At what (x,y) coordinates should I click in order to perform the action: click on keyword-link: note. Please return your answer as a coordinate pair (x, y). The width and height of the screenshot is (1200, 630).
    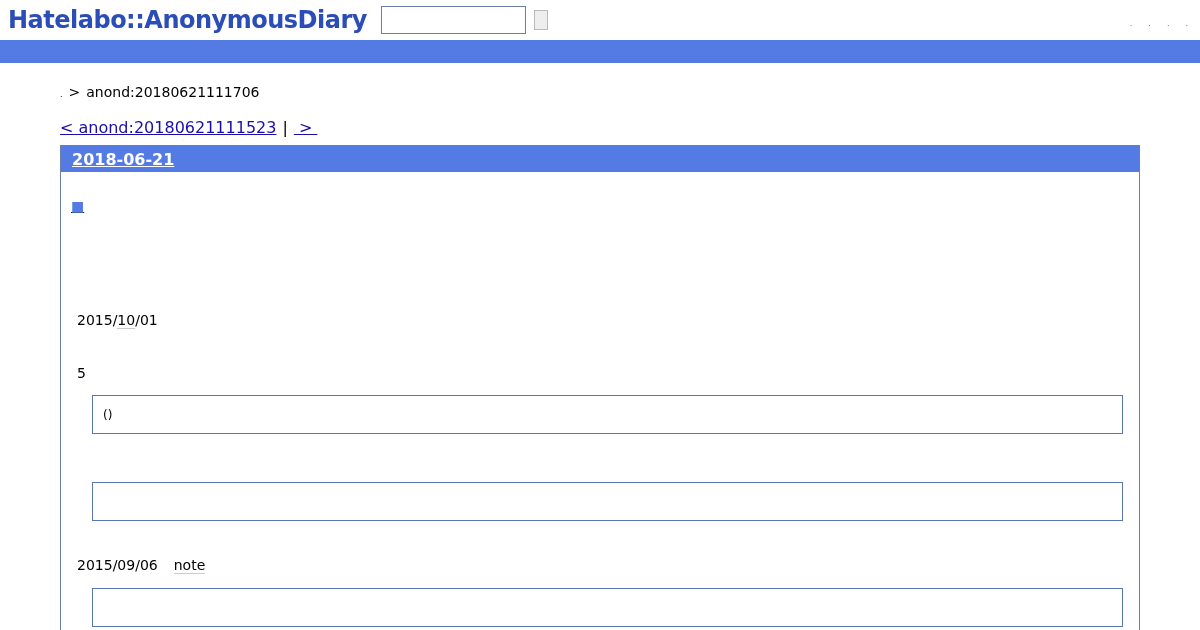
    Looking at the image, I should click on (189, 565).